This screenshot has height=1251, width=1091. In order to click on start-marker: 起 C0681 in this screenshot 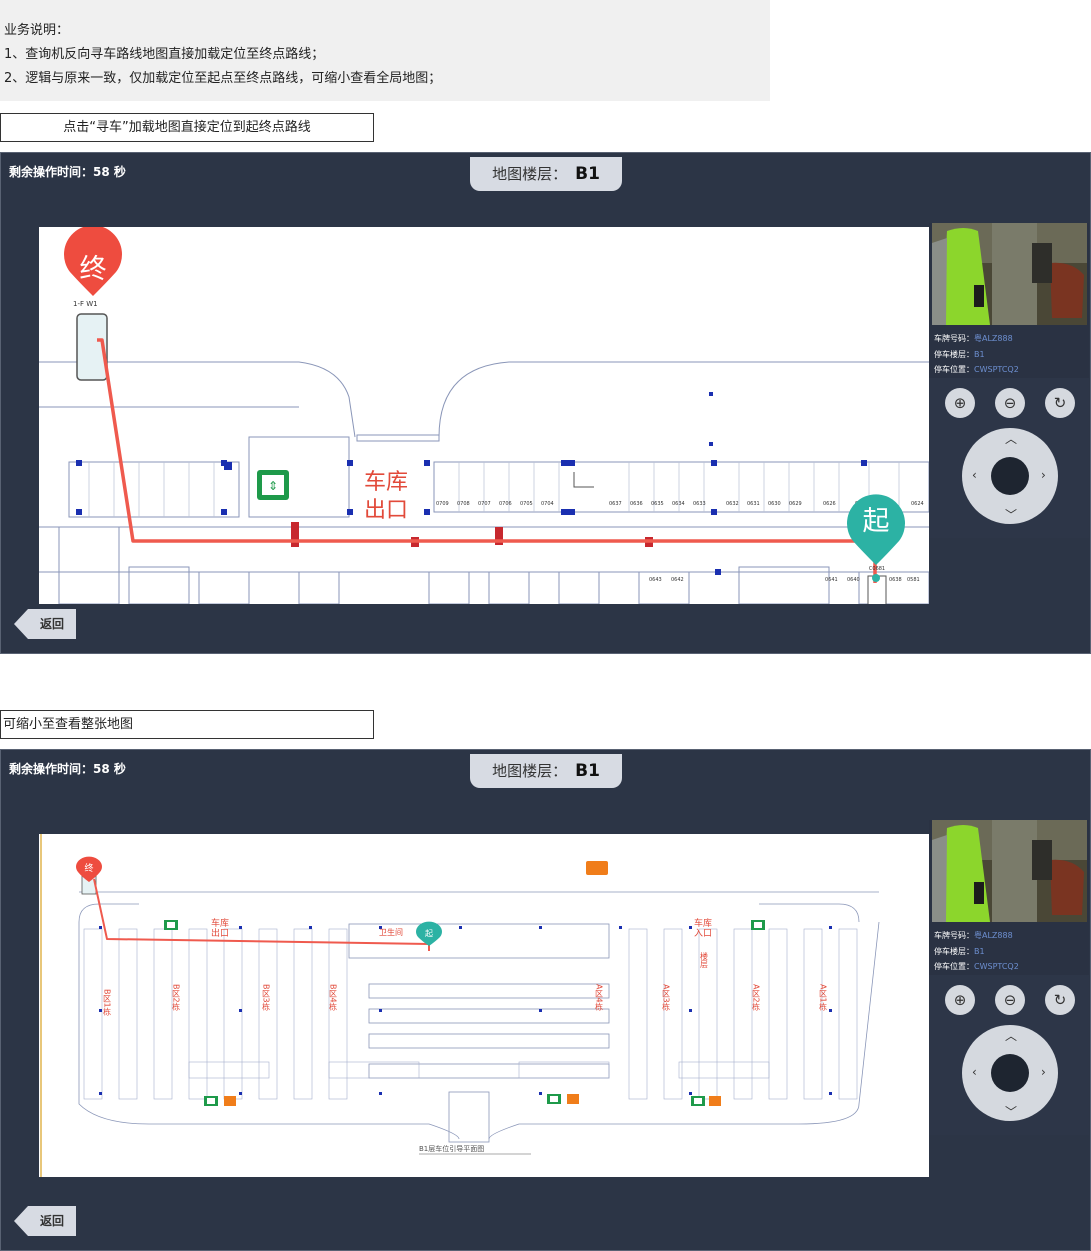, I will do `click(875, 538)`.